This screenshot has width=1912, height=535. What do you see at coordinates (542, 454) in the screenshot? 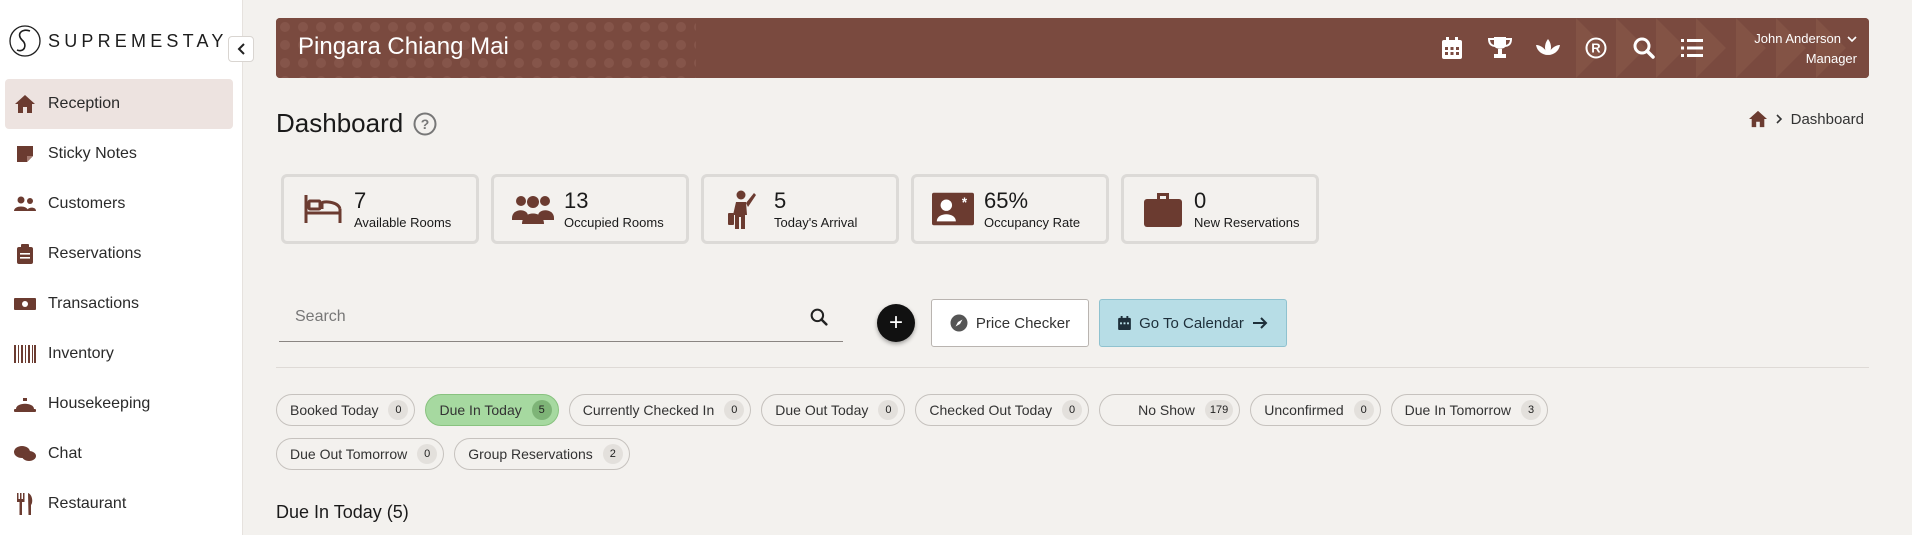
I see `filter-chip-group-reservations: Group Reservations 2` at bounding box center [542, 454].